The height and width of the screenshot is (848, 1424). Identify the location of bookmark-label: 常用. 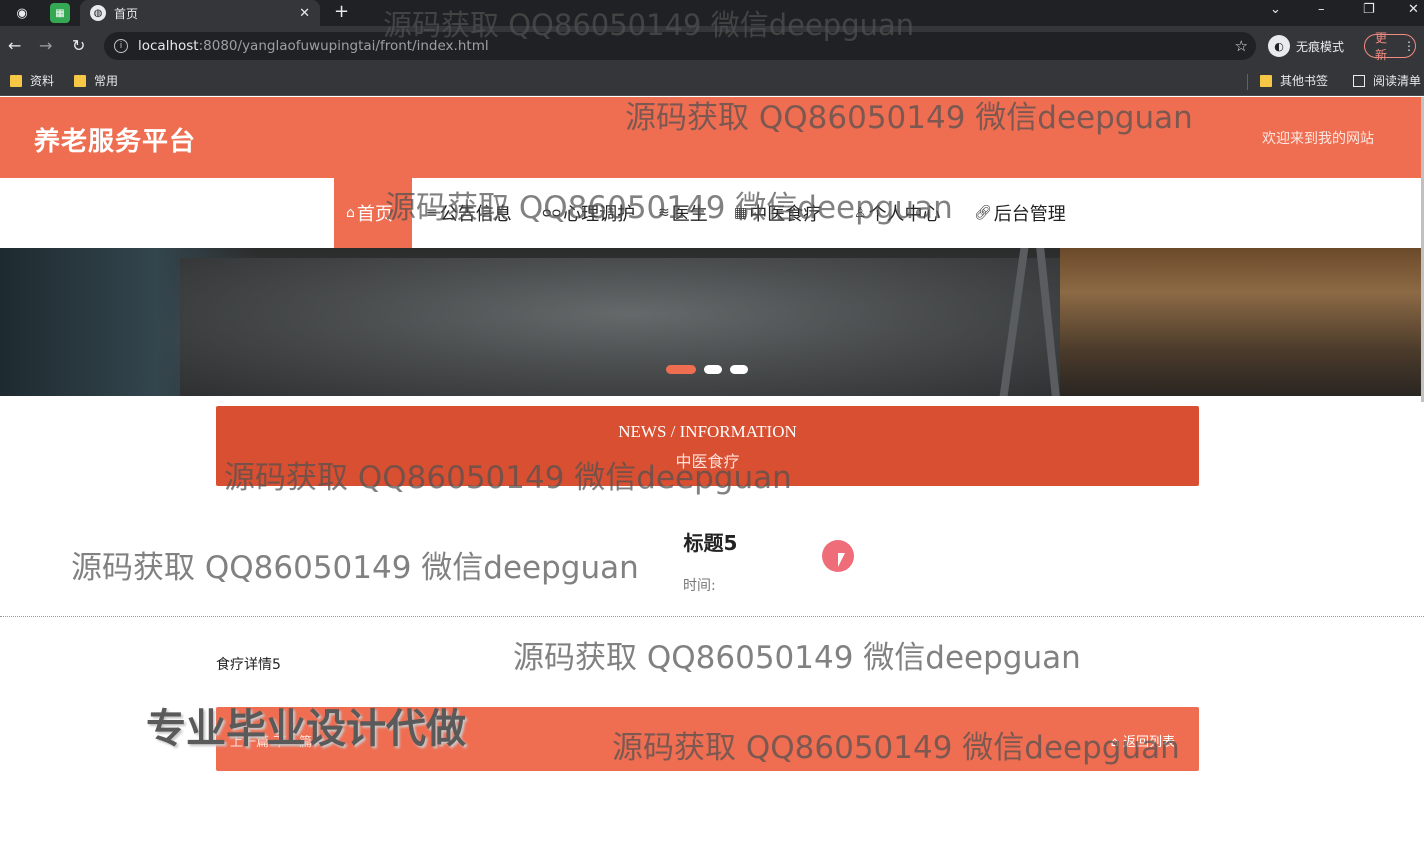
(106, 81).